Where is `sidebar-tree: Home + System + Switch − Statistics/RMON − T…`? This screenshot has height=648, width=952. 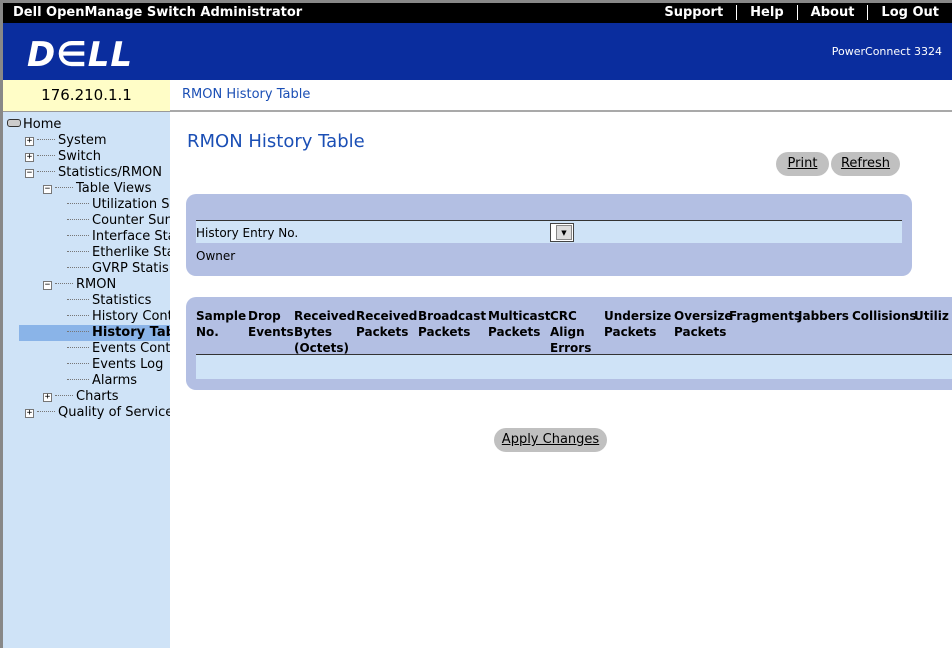
sidebar-tree: Home + System + Switch − Statistics/RMON − T… is located at coordinates (86, 380).